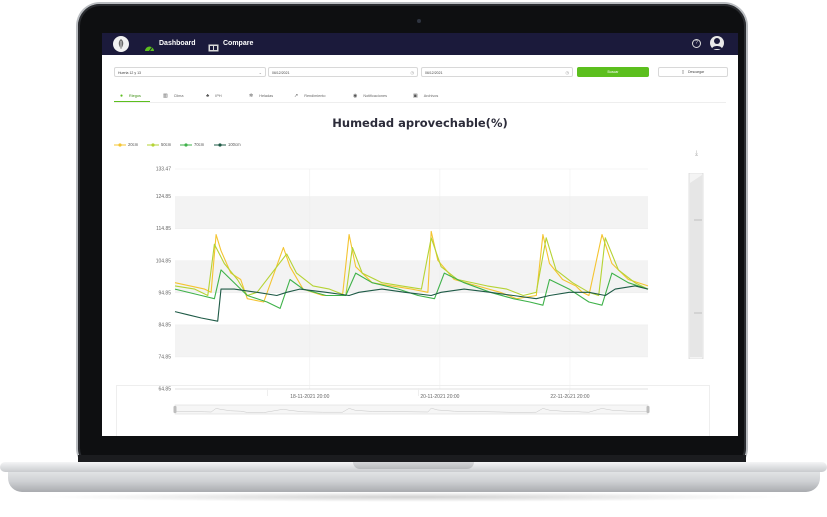 This screenshot has width=827, height=517. Describe the element at coordinates (164, 197) in the screenshot. I see `y-tick-label: 124.85` at that location.